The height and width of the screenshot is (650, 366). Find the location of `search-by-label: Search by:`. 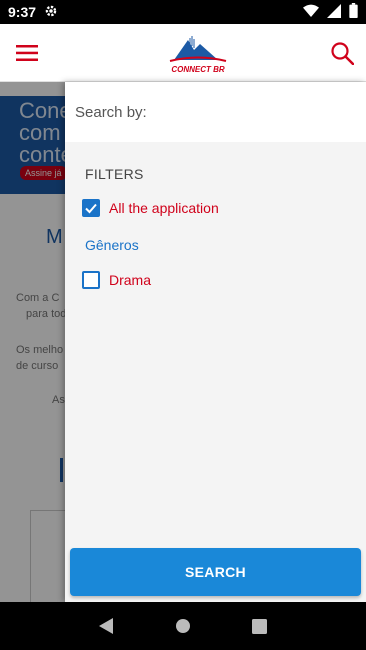

search-by-label: Search by: is located at coordinates (215, 112).